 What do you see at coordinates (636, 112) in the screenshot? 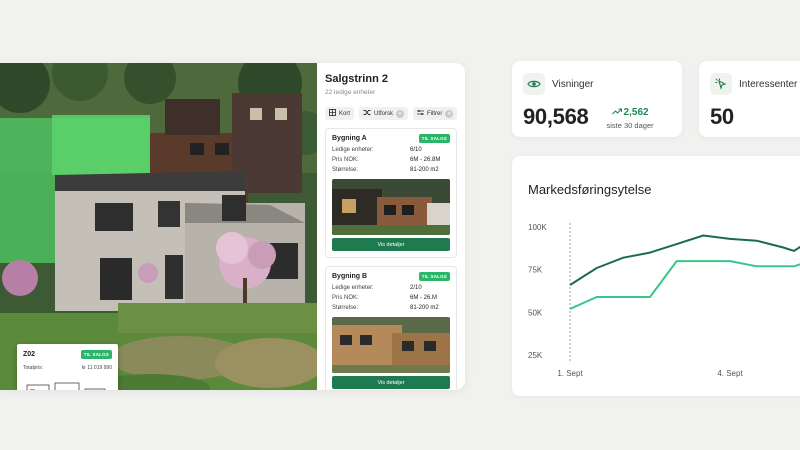
I see `views-delta-value: 2,562` at bounding box center [636, 112].